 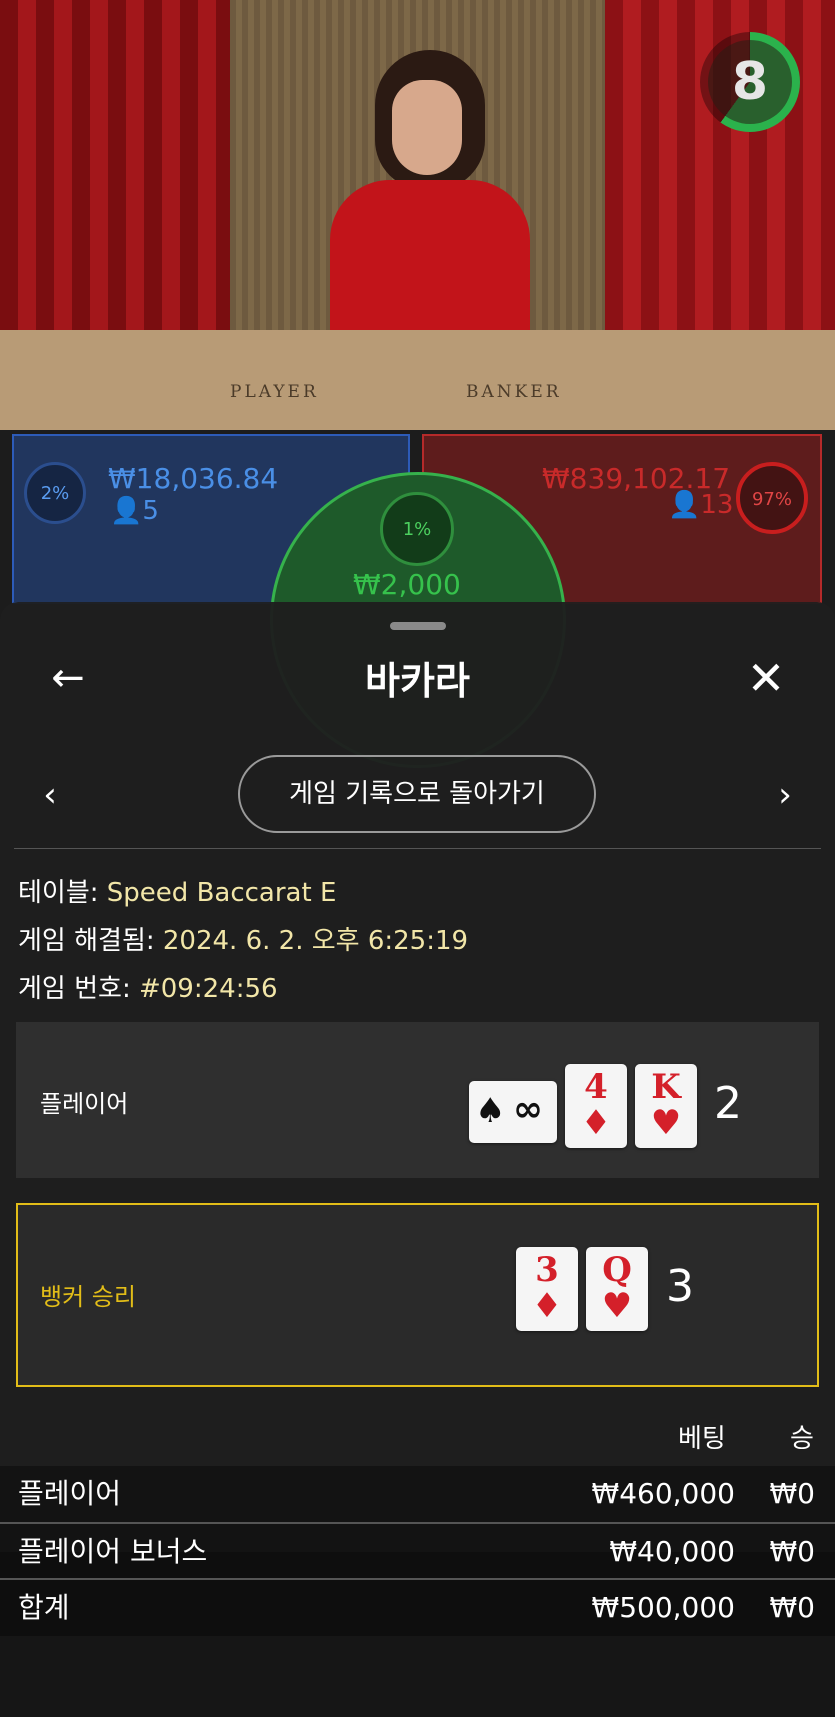 I want to click on chevron-right-icon: ›, so click(x=785, y=795).